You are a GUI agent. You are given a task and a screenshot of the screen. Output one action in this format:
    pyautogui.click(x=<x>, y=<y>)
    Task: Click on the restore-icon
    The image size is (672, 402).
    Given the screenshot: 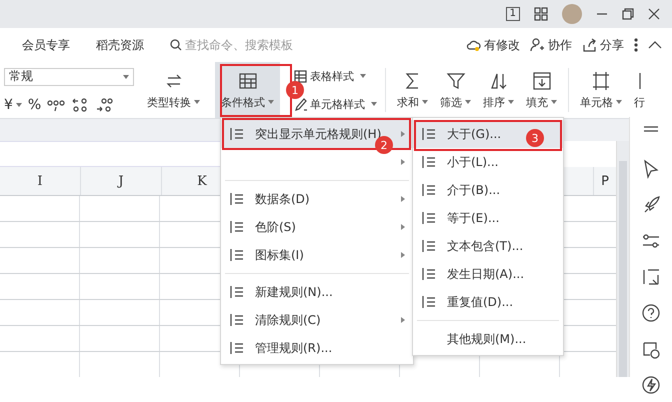 What is the action you would take?
    pyautogui.click(x=628, y=14)
    